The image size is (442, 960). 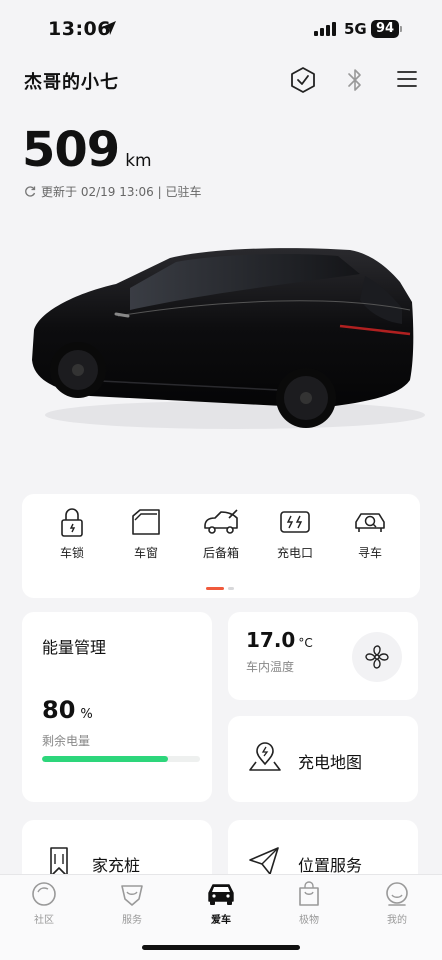 I want to click on range-value: 509, so click(x=71, y=150).